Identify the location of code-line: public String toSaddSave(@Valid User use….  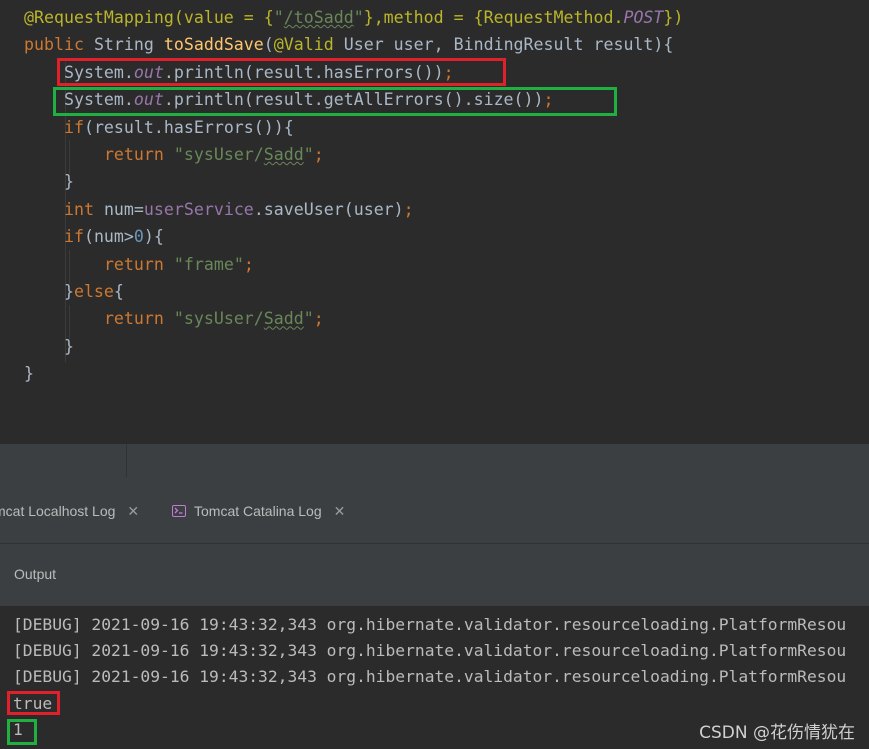
(348, 44).